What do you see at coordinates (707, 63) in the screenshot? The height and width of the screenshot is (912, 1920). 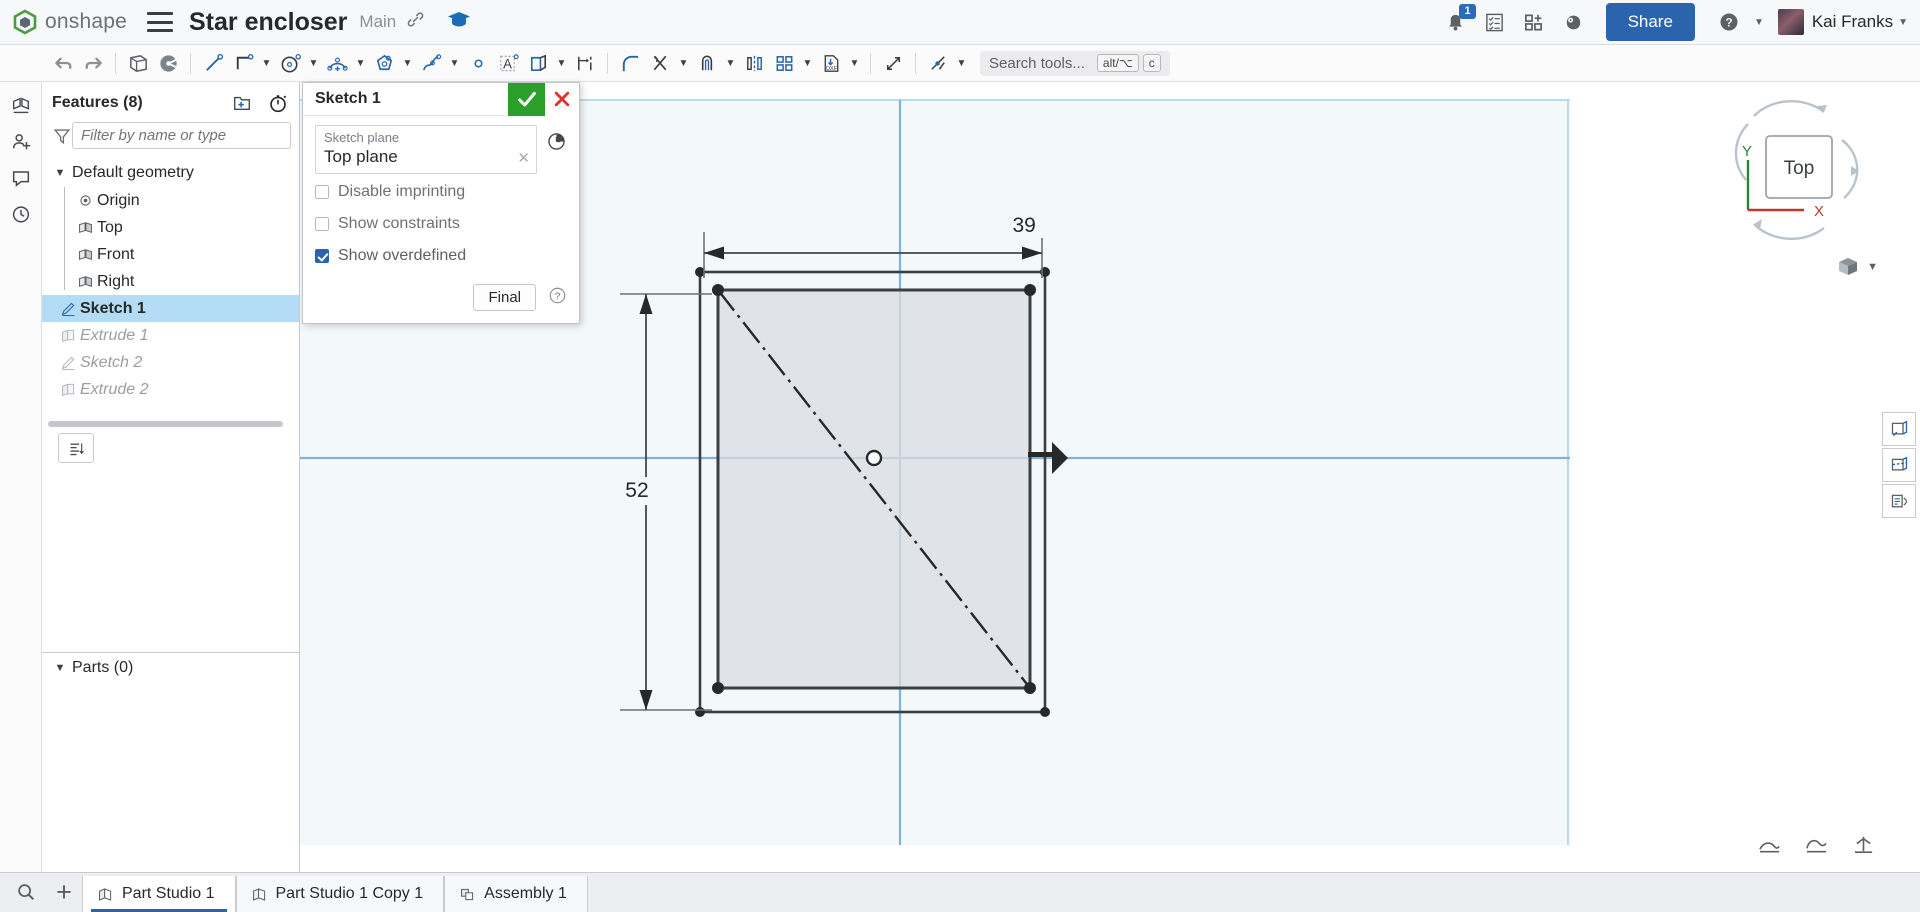 I see `offset-icon` at bounding box center [707, 63].